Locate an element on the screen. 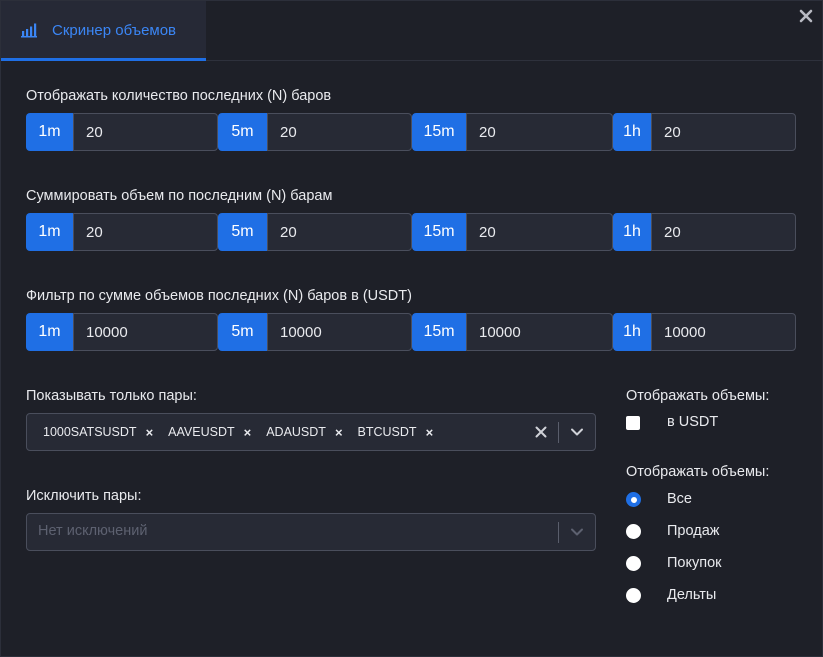 This screenshot has width=823, height=657. exclude-pairs-label: Исключить пары: is located at coordinates (84, 496).